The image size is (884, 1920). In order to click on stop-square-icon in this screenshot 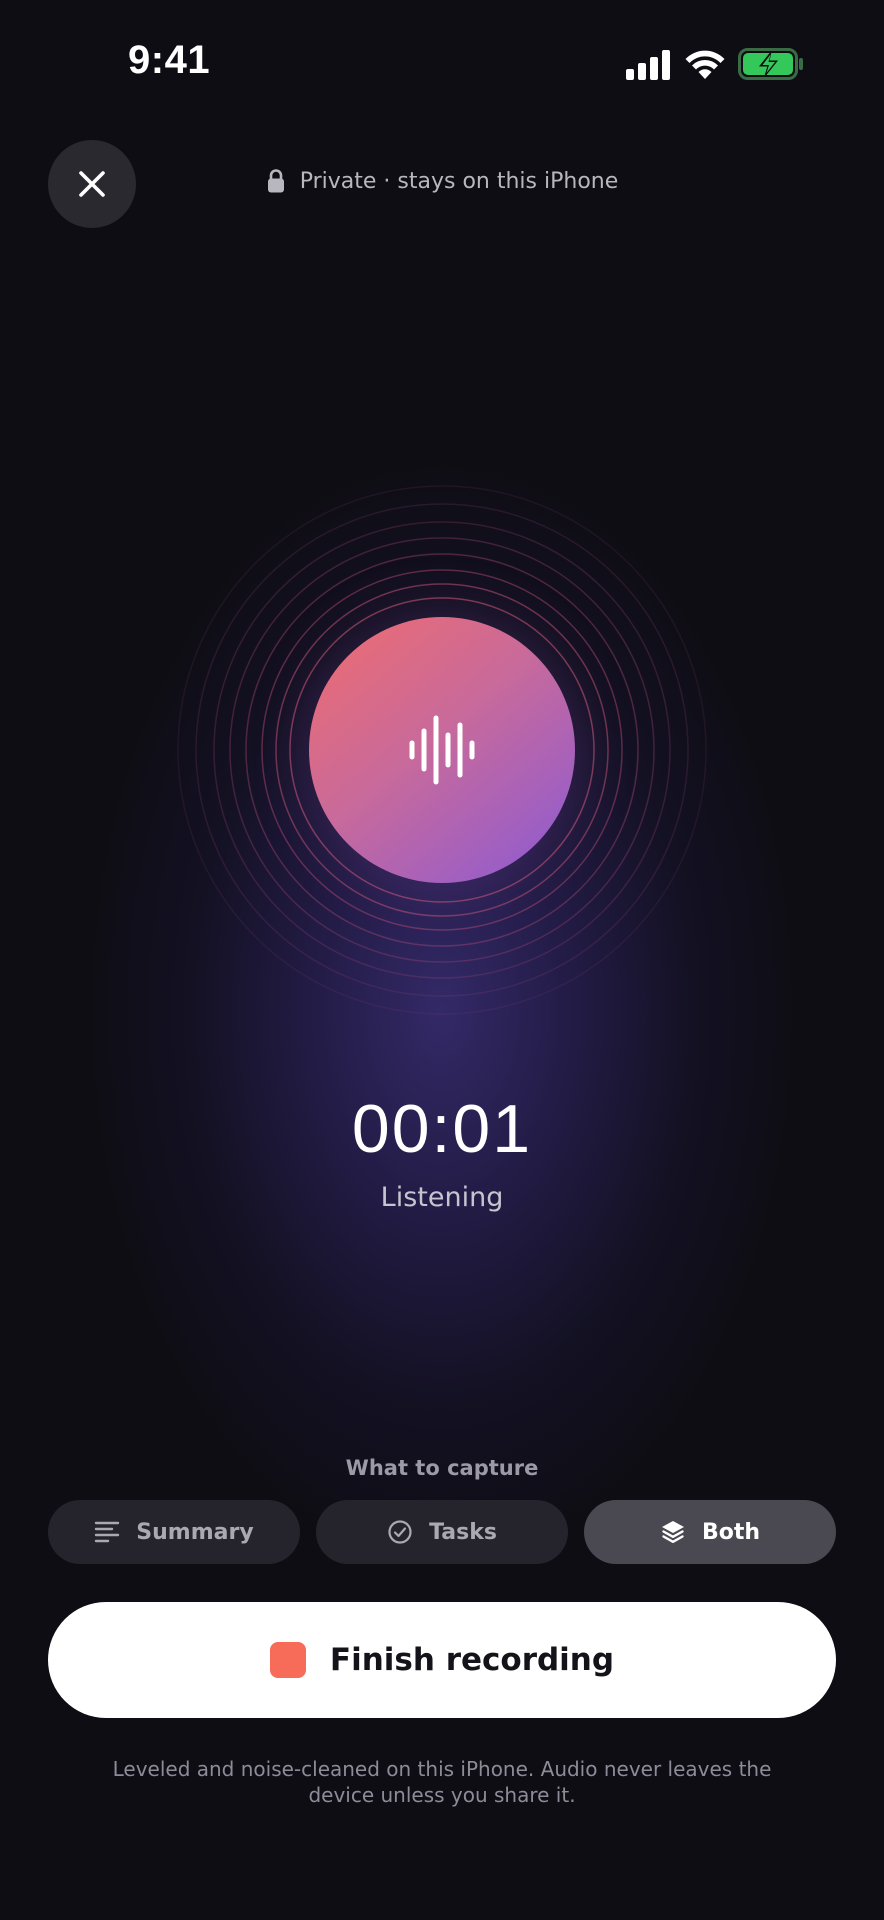, I will do `click(287, 1660)`.